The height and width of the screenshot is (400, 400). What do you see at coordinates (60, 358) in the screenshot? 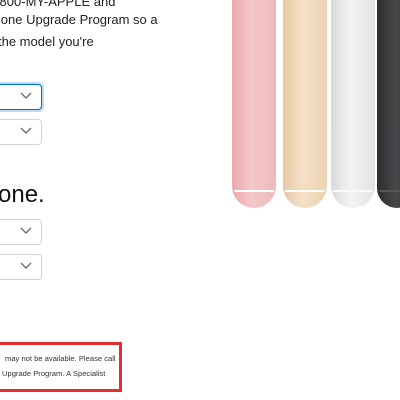
I see `notice-line-1: may not be available. Please call` at bounding box center [60, 358].